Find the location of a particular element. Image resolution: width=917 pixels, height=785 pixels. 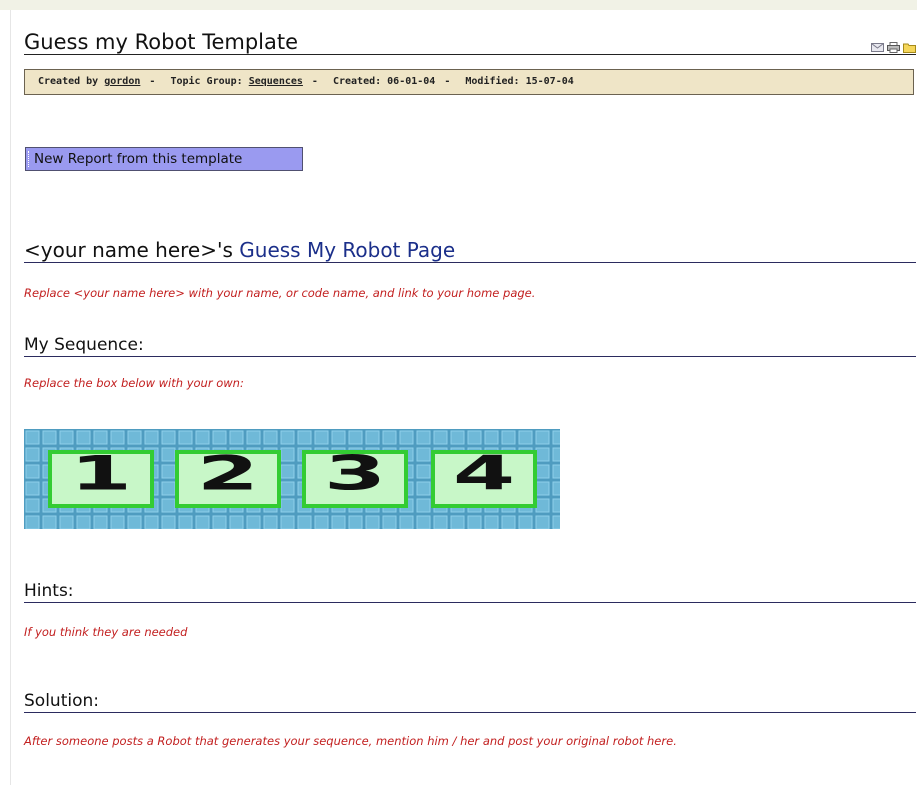

modified-date: Modified: 15-07-04 is located at coordinates (519, 81).